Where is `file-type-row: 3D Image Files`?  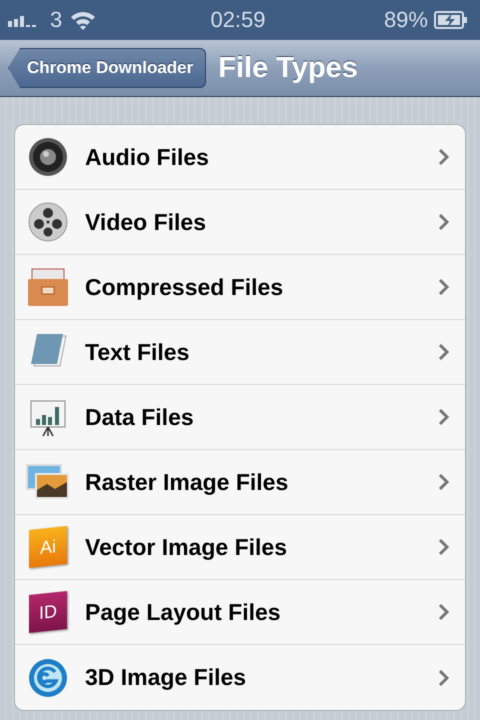
file-type-row: 3D Image Files is located at coordinates (240, 677).